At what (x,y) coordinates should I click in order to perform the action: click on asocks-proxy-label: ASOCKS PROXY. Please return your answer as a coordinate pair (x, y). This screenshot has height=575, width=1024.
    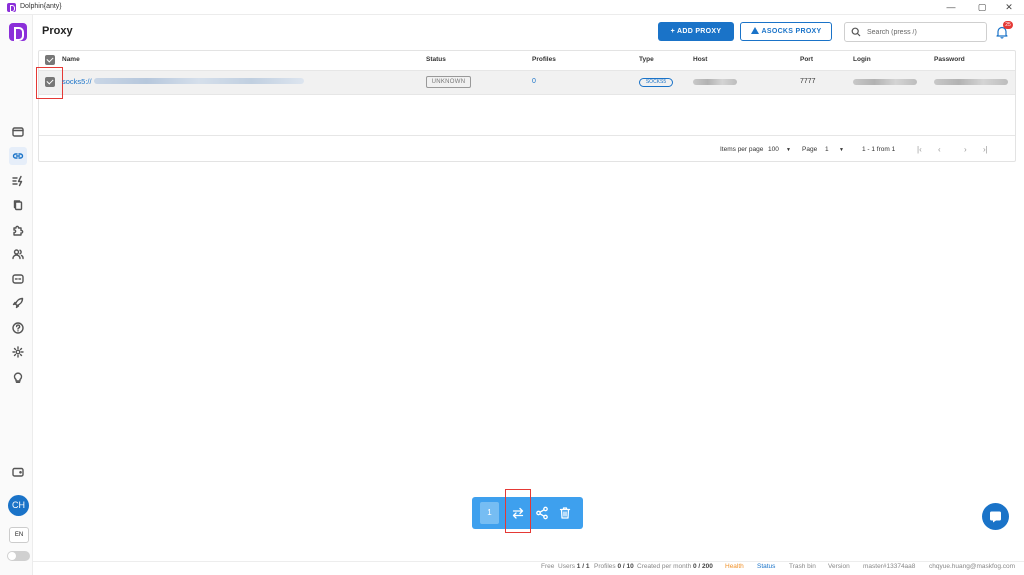
    Looking at the image, I should click on (791, 31).